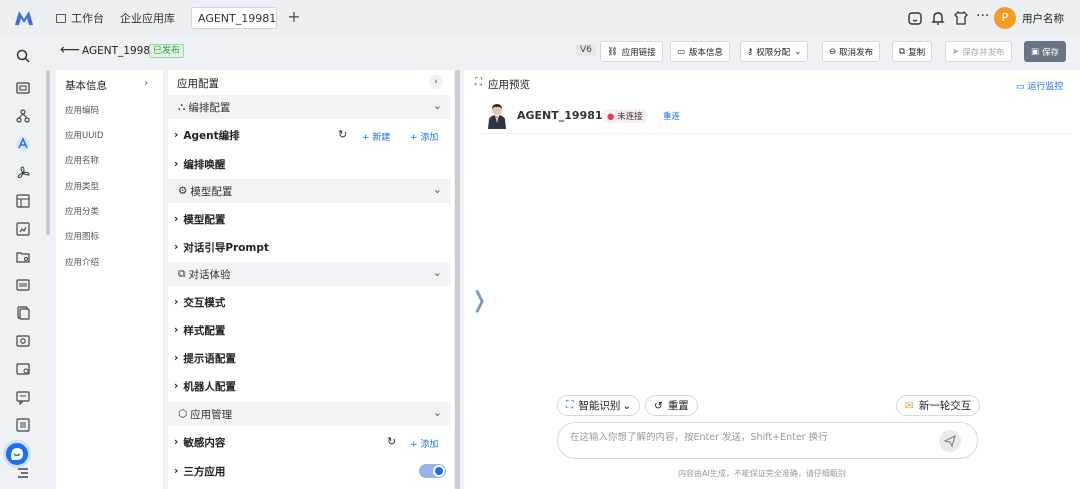  What do you see at coordinates (23, 425) in the screenshot?
I see `list-doc-icon` at bounding box center [23, 425].